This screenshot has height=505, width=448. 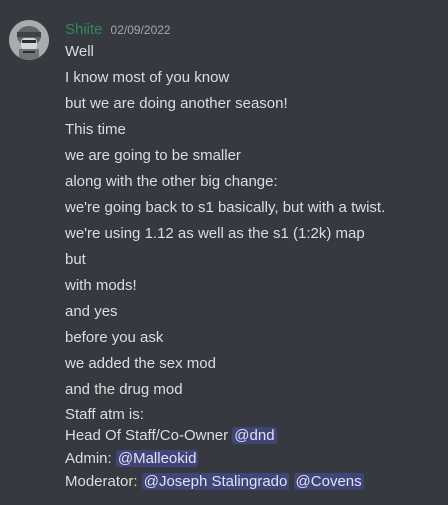 I want to click on staff-row-head: Head Of Staff/Co-Owner @dnd, so click(x=171, y=436).